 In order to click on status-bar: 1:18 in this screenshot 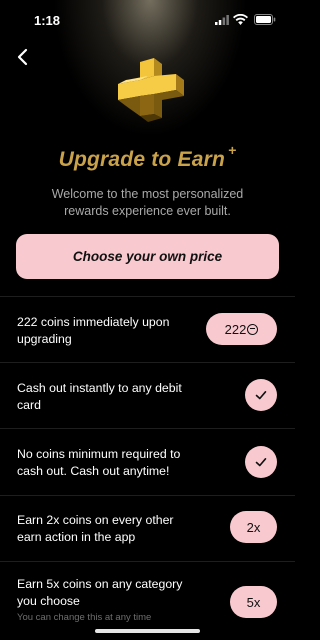, I will do `click(147, 20)`.